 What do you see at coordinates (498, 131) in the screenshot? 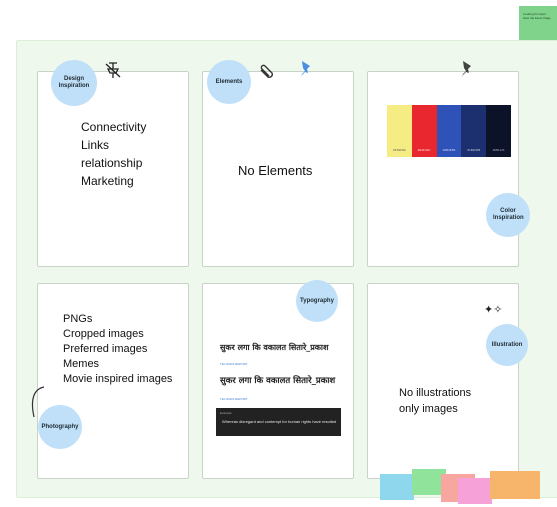
I see `color-swatch: #0B1126` at bounding box center [498, 131].